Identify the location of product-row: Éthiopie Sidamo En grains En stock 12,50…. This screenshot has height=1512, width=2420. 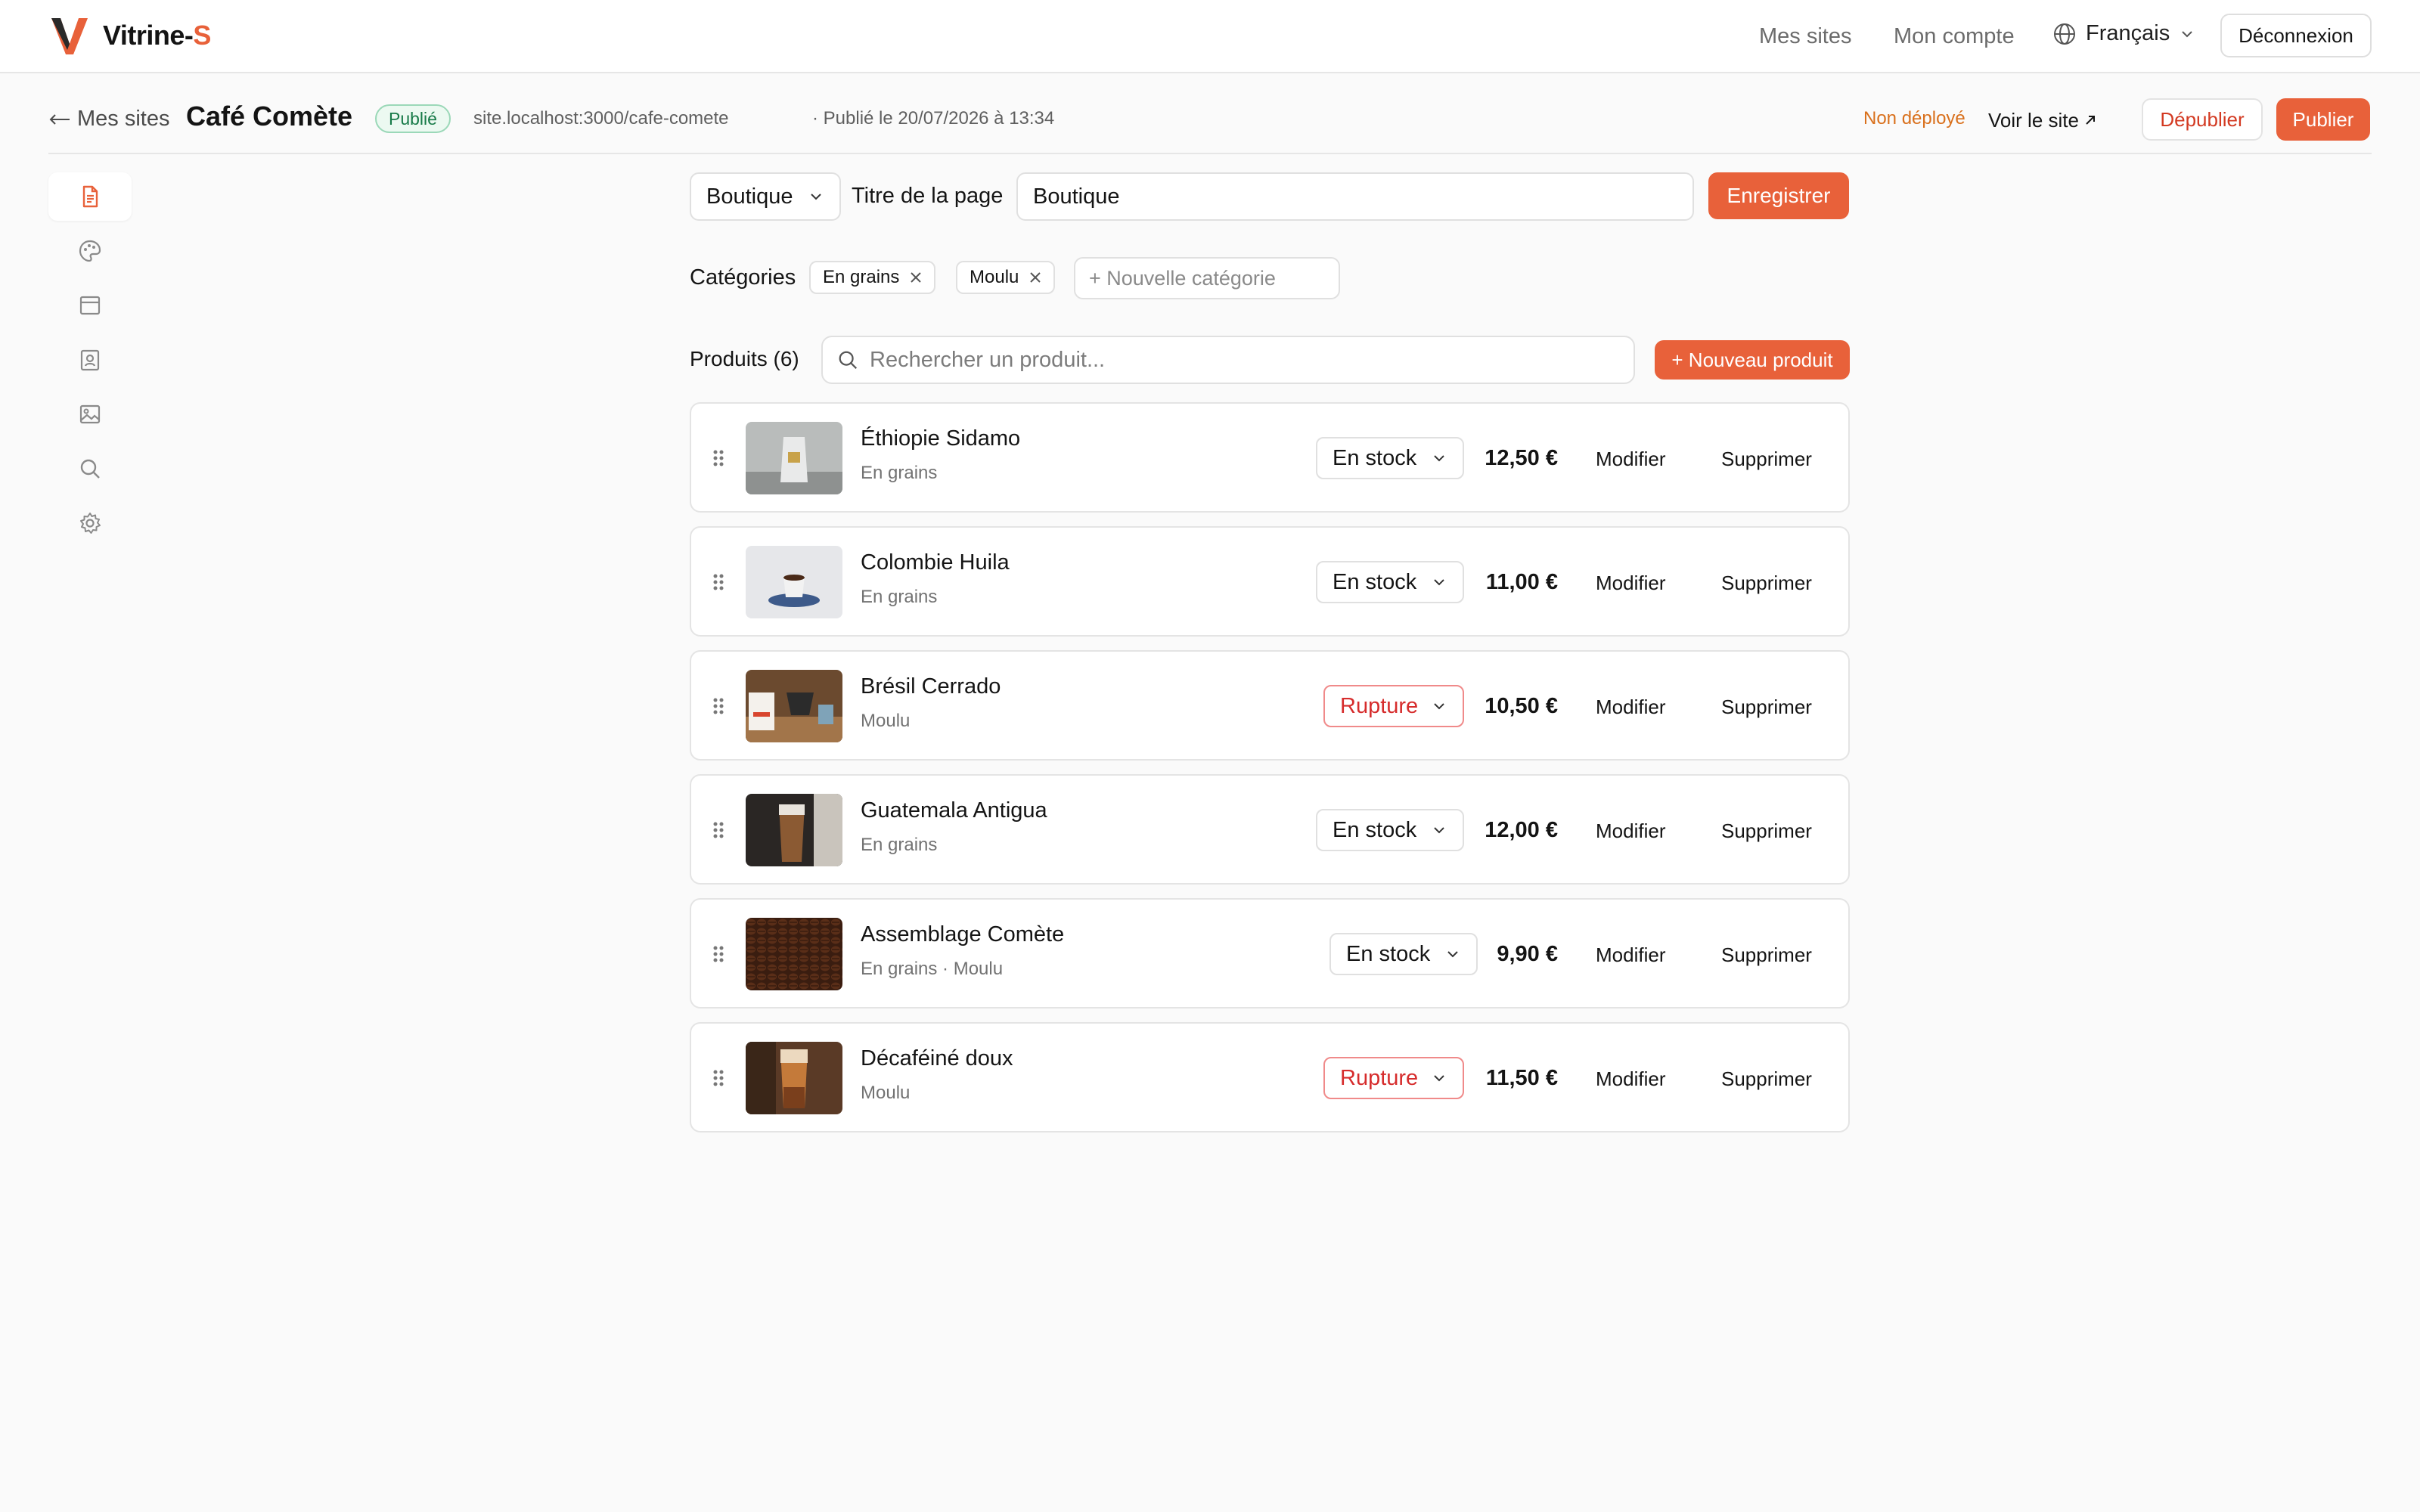
(1270, 457).